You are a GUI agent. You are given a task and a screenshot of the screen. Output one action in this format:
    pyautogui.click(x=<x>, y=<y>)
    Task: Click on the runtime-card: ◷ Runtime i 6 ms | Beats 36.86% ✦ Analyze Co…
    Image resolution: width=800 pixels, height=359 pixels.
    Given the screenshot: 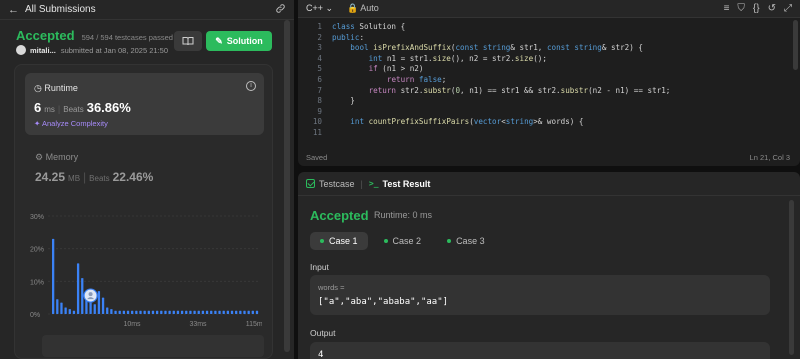 What is the action you would take?
    pyautogui.click(x=144, y=104)
    